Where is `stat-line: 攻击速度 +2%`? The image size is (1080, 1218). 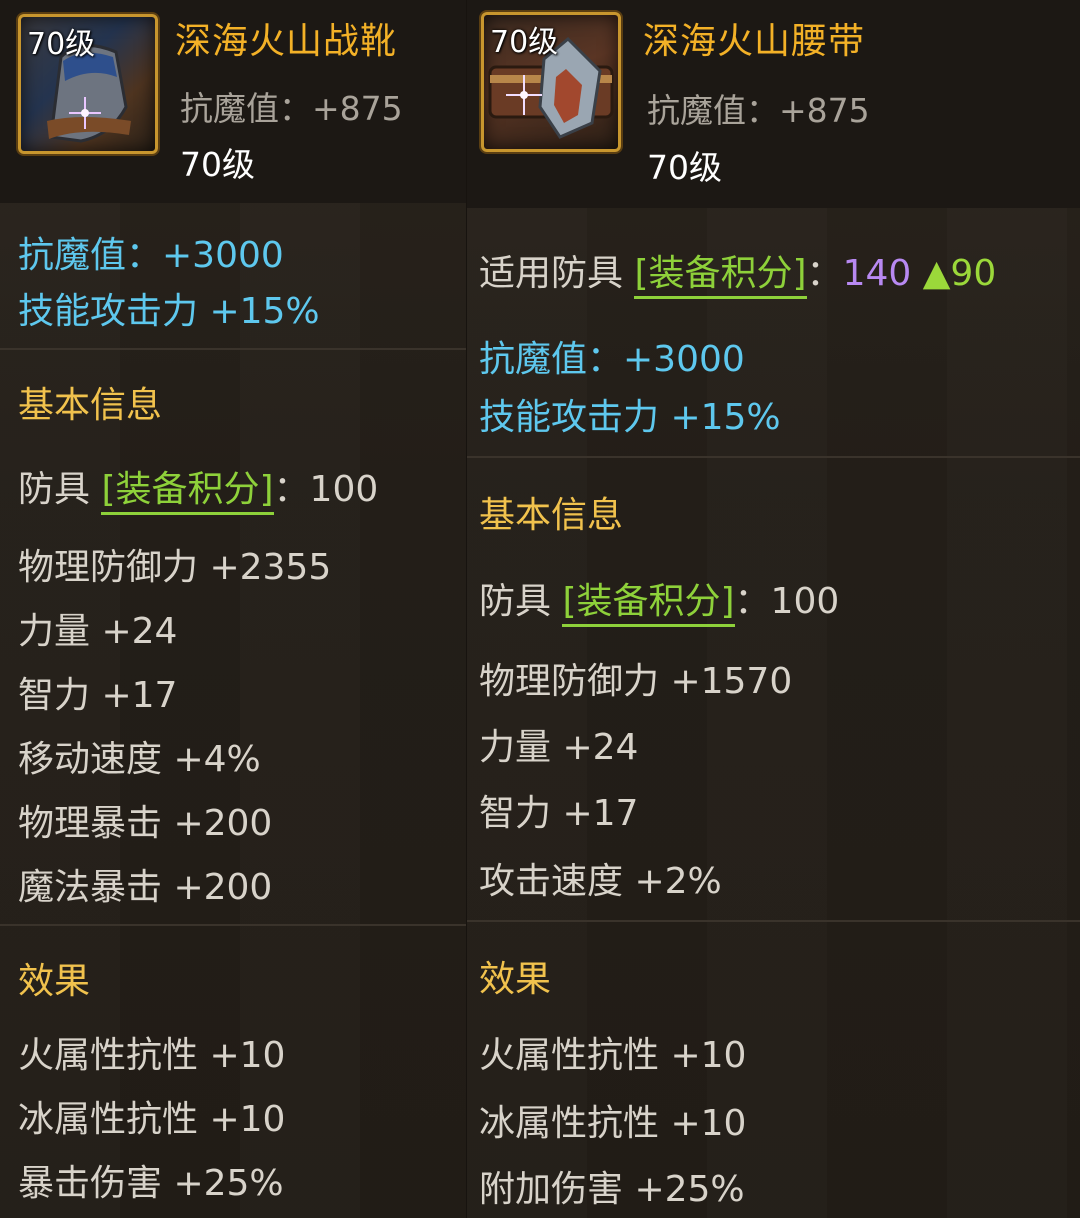 stat-line: 攻击速度 +2% is located at coordinates (600, 881).